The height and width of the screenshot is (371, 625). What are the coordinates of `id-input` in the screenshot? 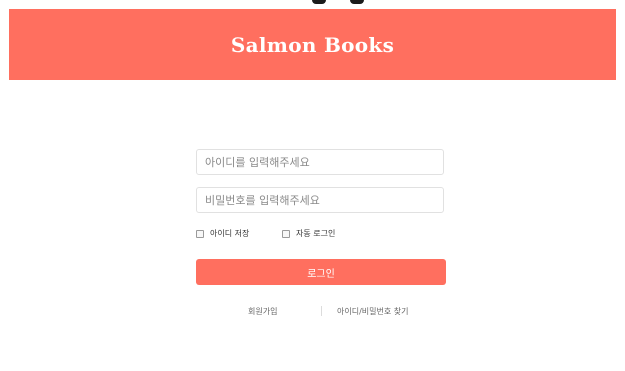 It's located at (320, 162).